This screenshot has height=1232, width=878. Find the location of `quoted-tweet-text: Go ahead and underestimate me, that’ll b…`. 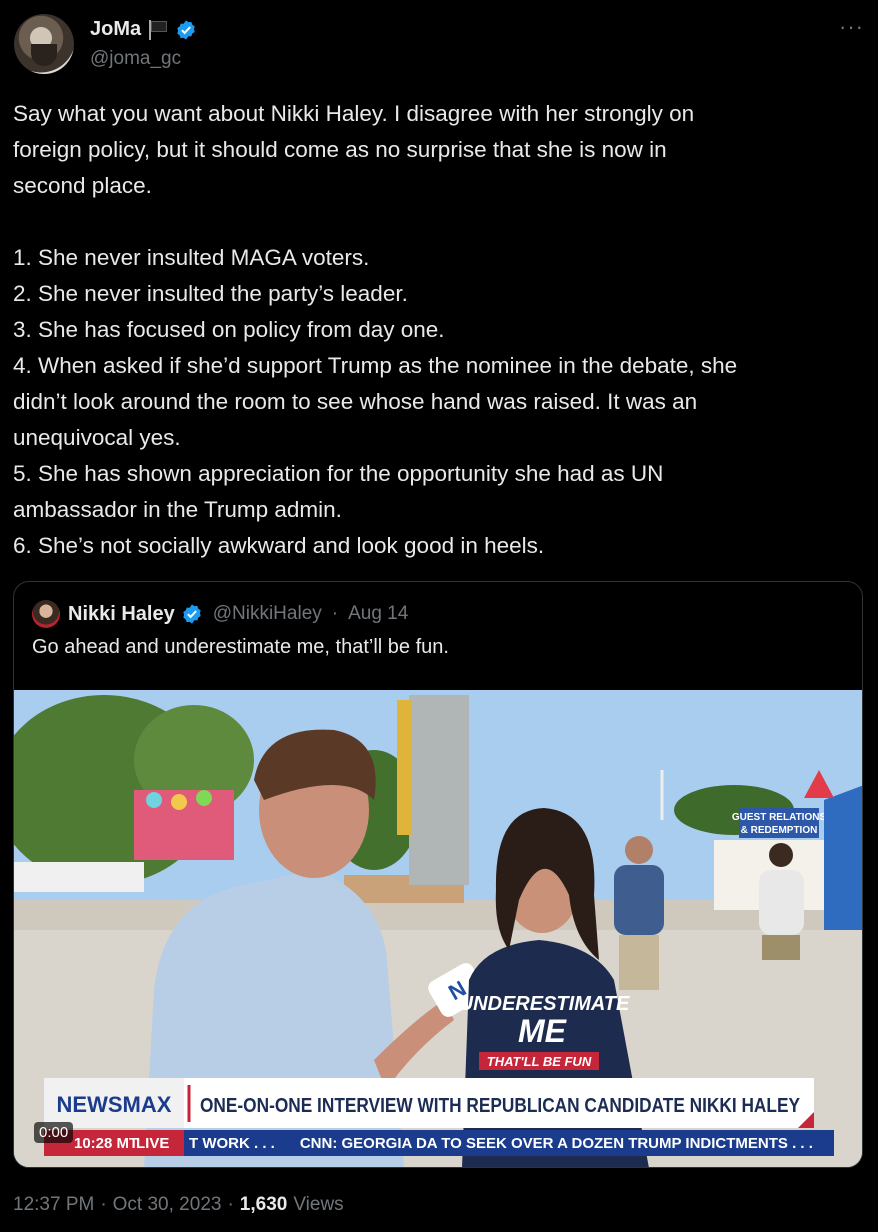

quoted-tweet-text: Go ahead and underestimate me, that’ll b… is located at coordinates (240, 647).